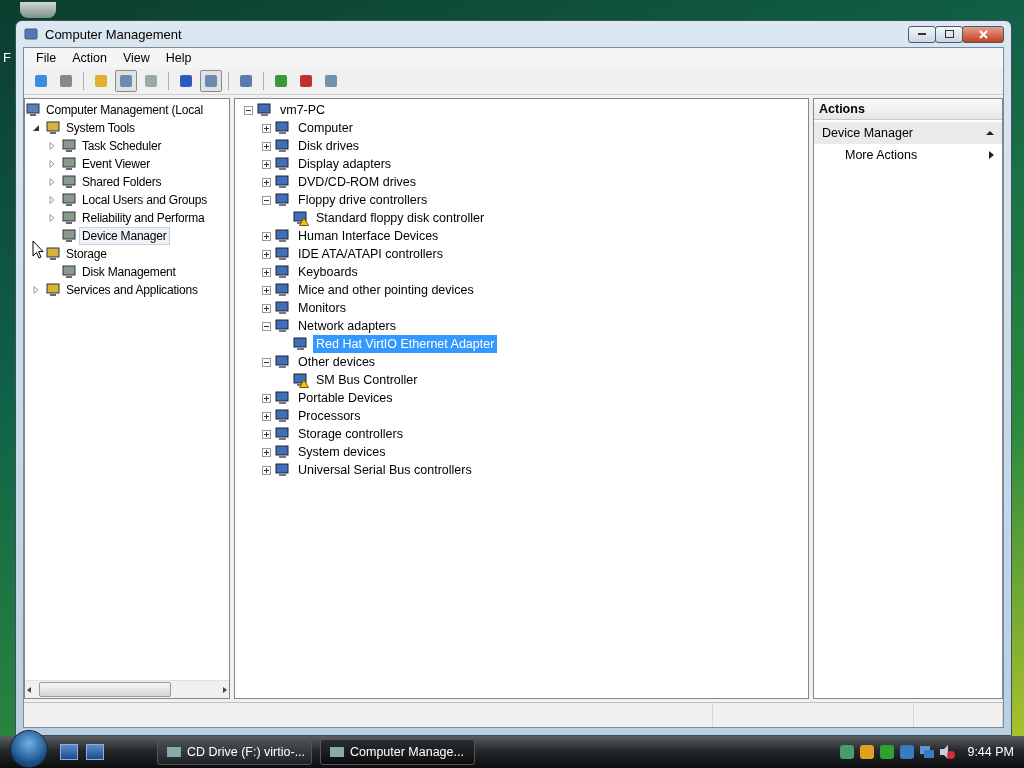 The width and height of the screenshot is (1024, 768). What do you see at coordinates (922, 34) in the screenshot?
I see `minimize-button` at bounding box center [922, 34].